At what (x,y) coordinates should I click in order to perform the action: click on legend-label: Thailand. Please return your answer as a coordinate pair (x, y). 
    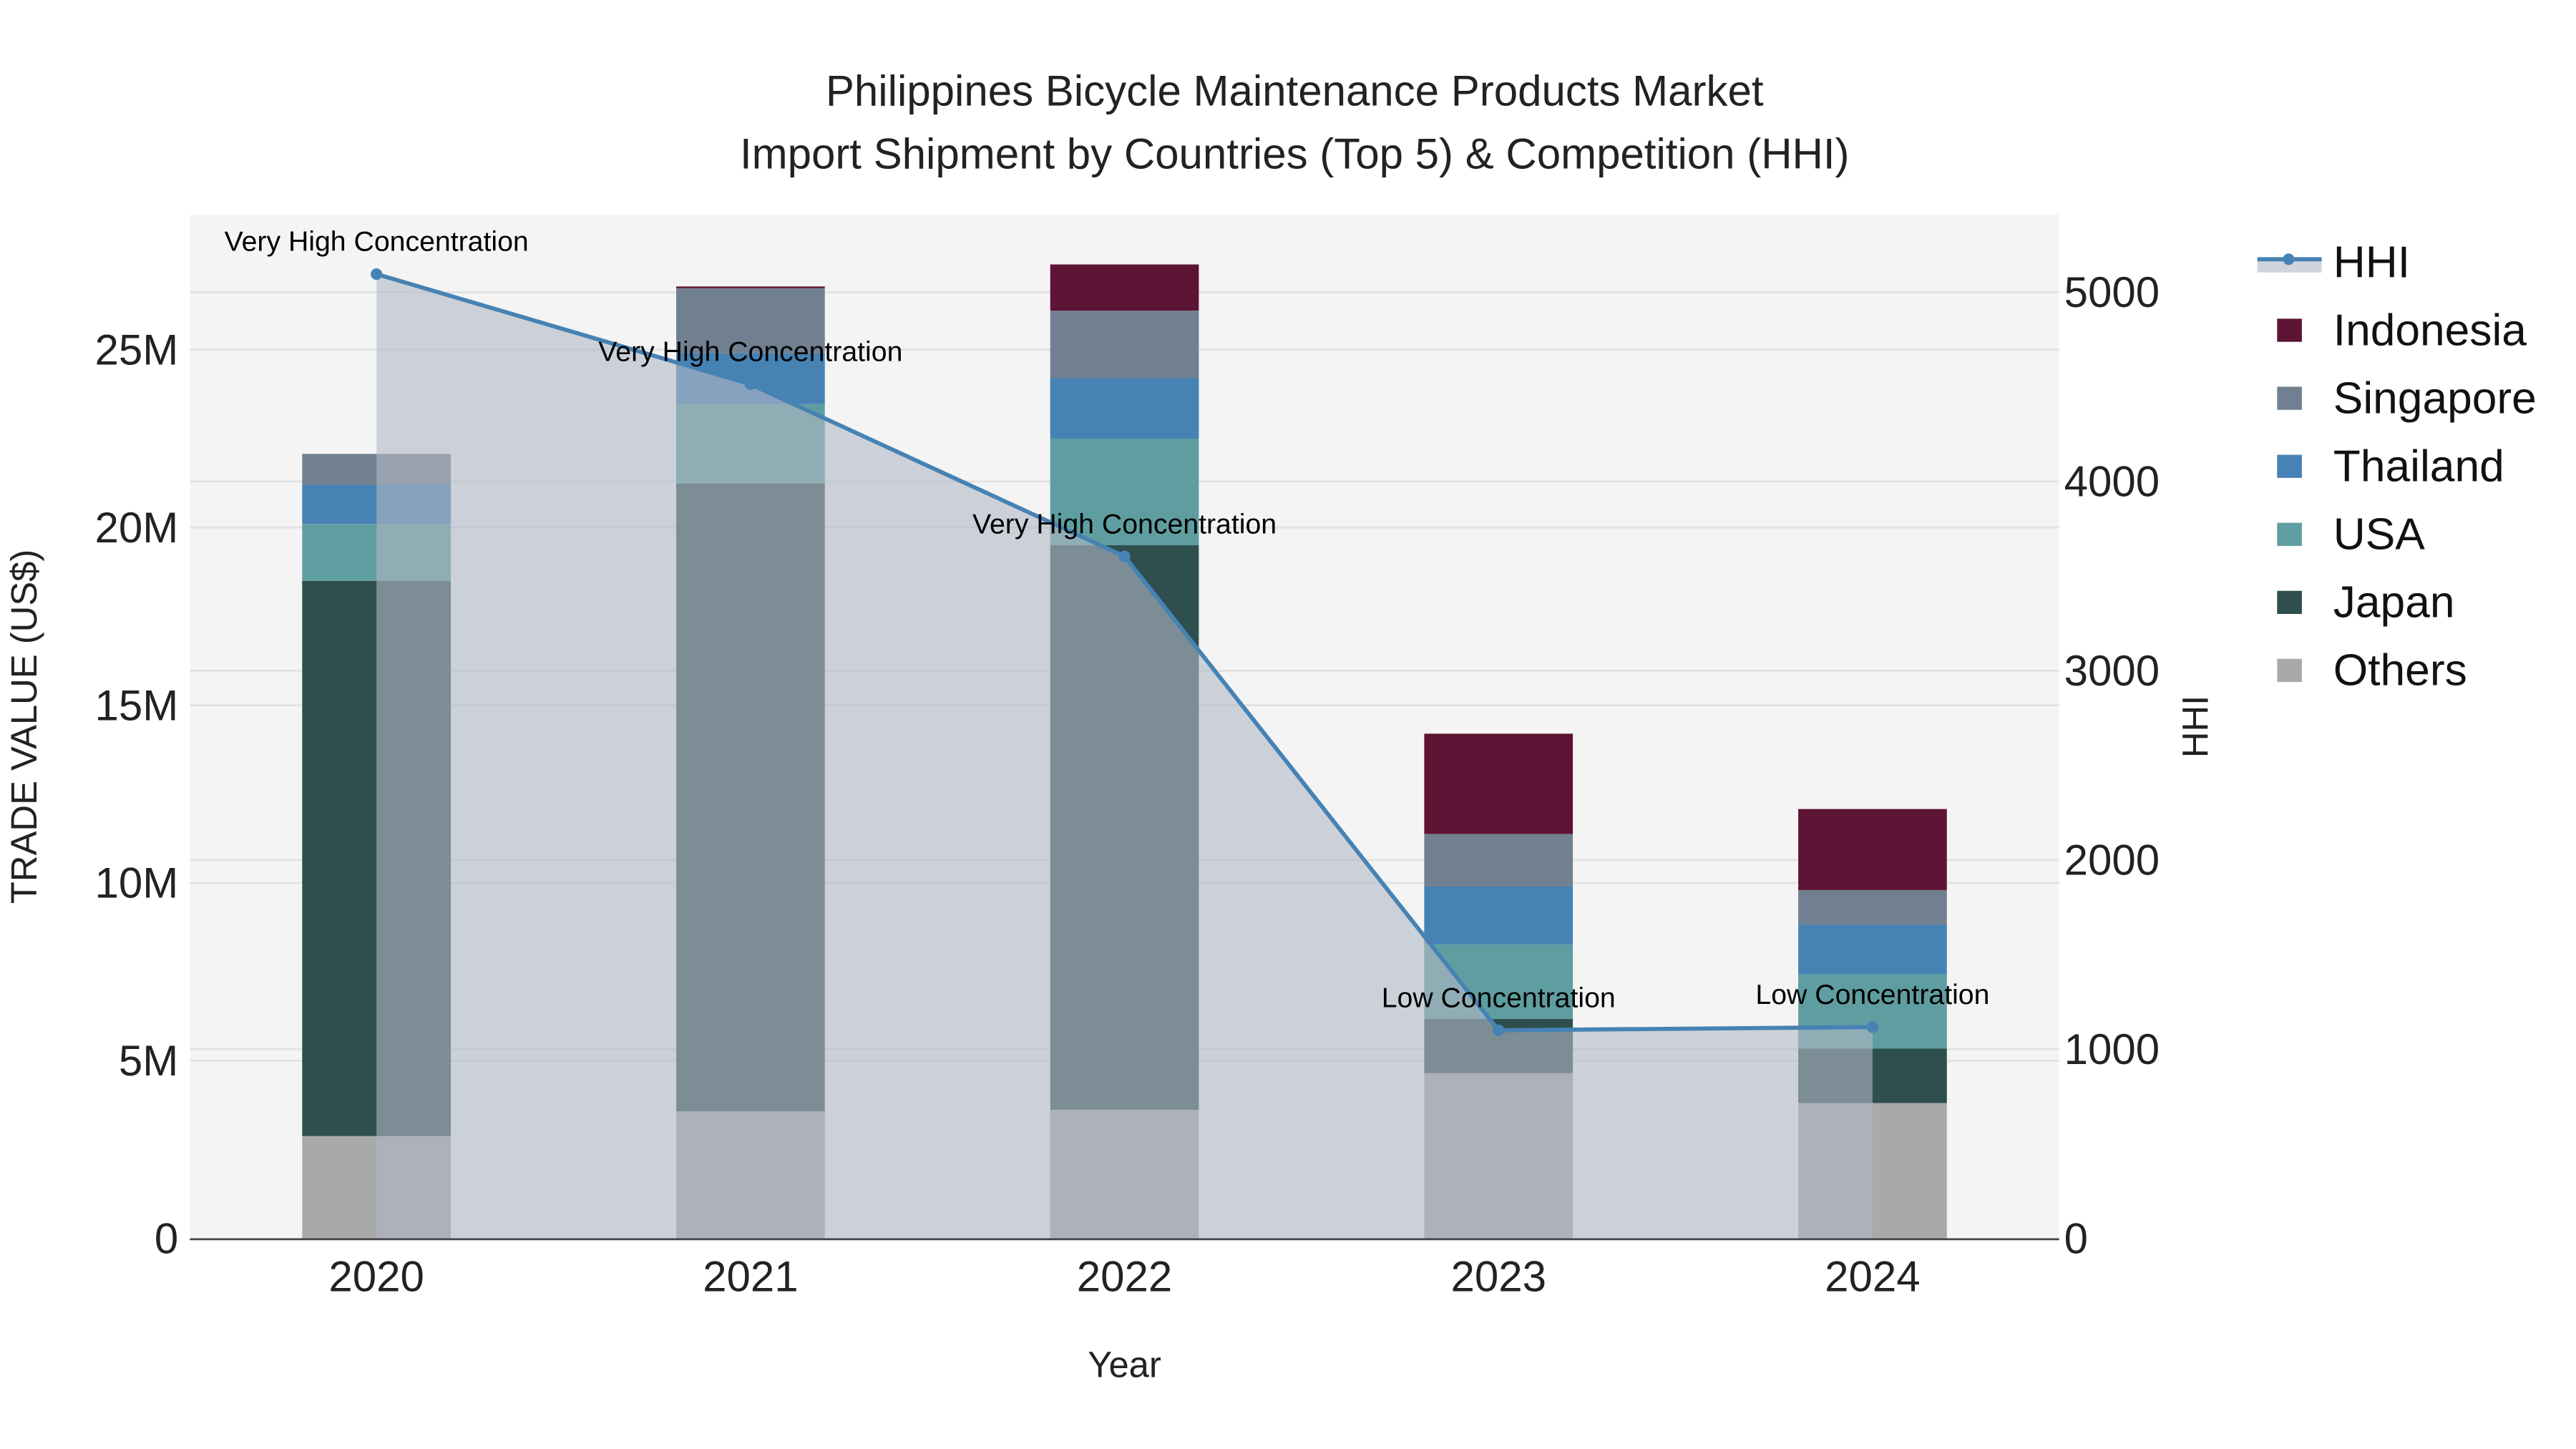
    Looking at the image, I should click on (2418, 466).